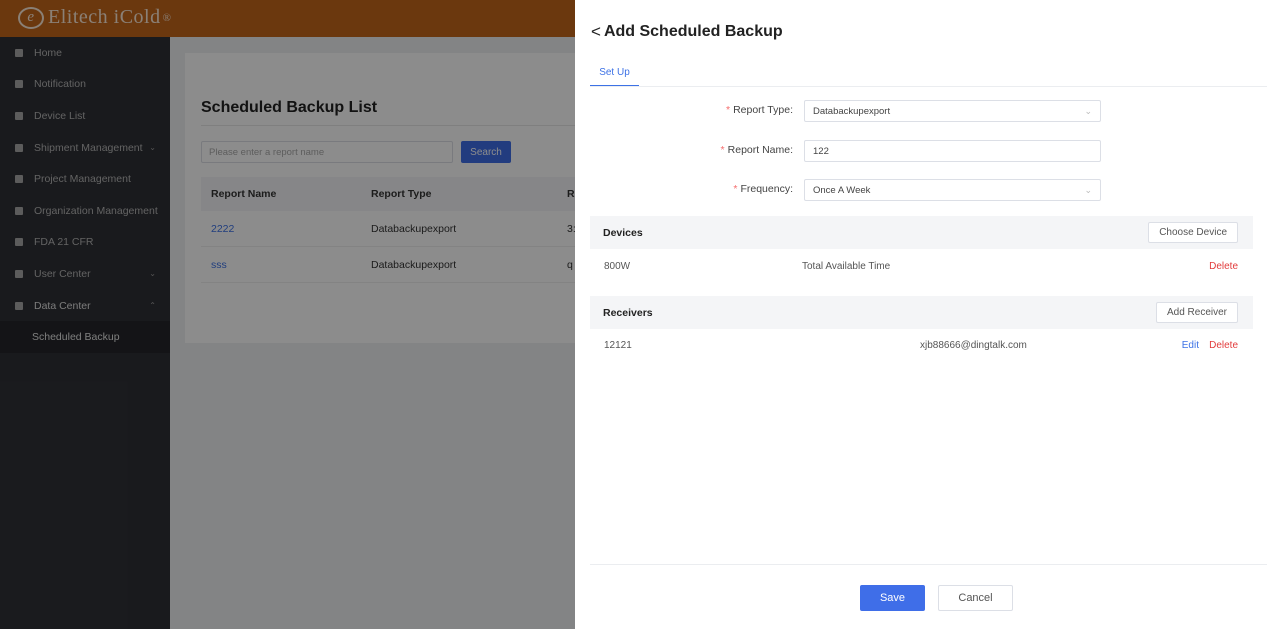 The width and height of the screenshot is (1267, 629). I want to click on save-button: Save, so click(892, 598).